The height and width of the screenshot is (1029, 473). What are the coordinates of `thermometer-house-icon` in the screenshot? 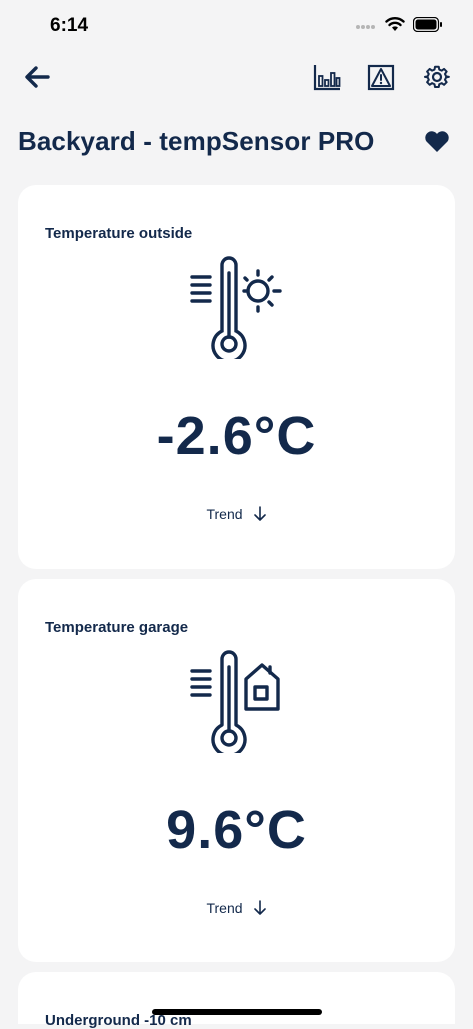 It's located at (236, 703).